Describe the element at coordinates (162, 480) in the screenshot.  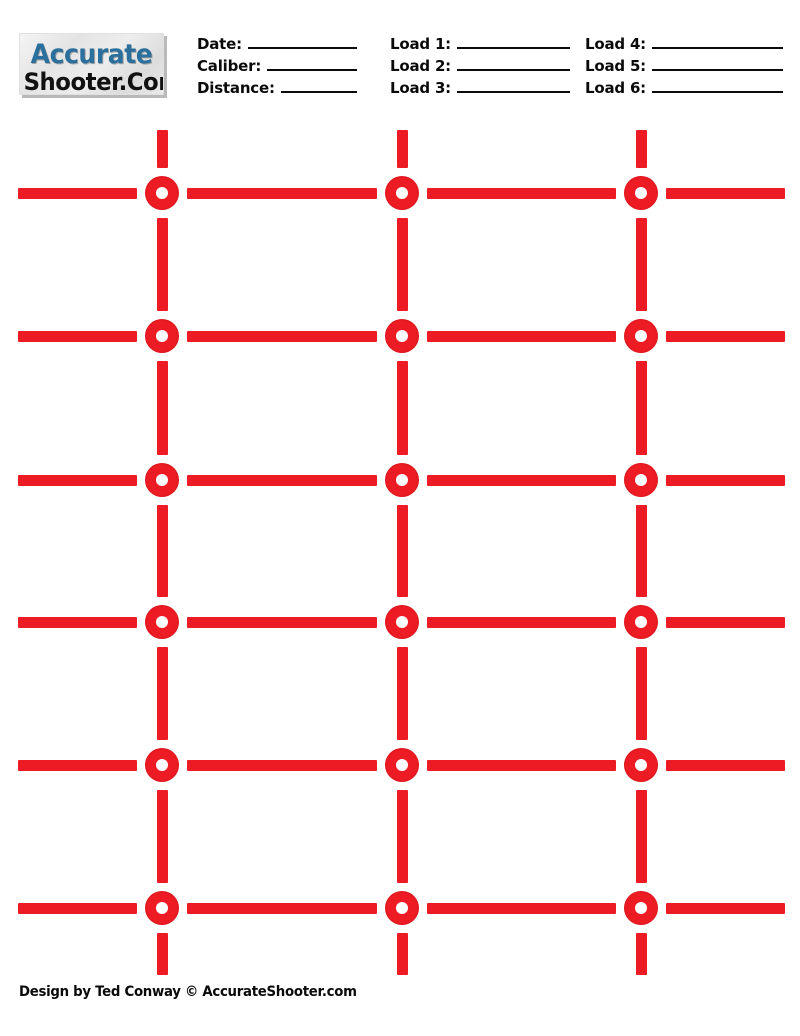
I see `aim-point-r3-c1` at that location.